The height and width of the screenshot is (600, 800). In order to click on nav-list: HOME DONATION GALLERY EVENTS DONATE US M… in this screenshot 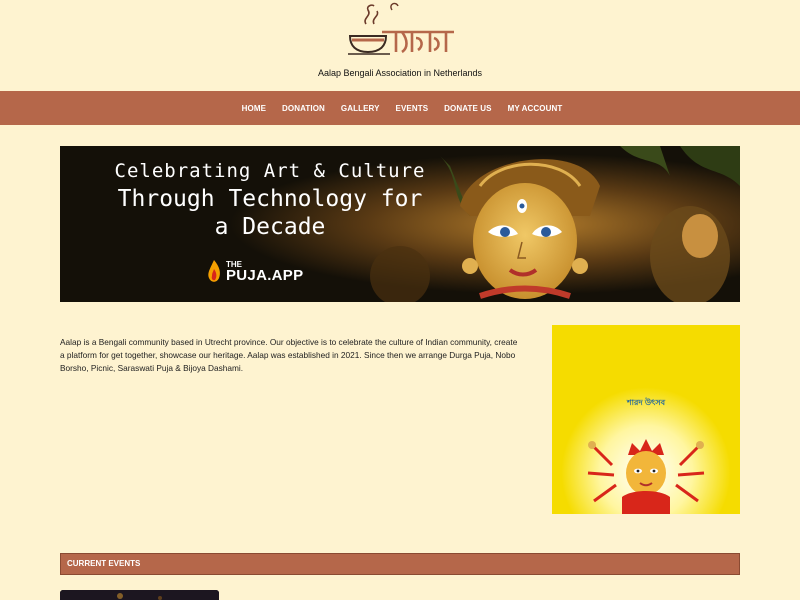, I will do `click(400, 108)`.